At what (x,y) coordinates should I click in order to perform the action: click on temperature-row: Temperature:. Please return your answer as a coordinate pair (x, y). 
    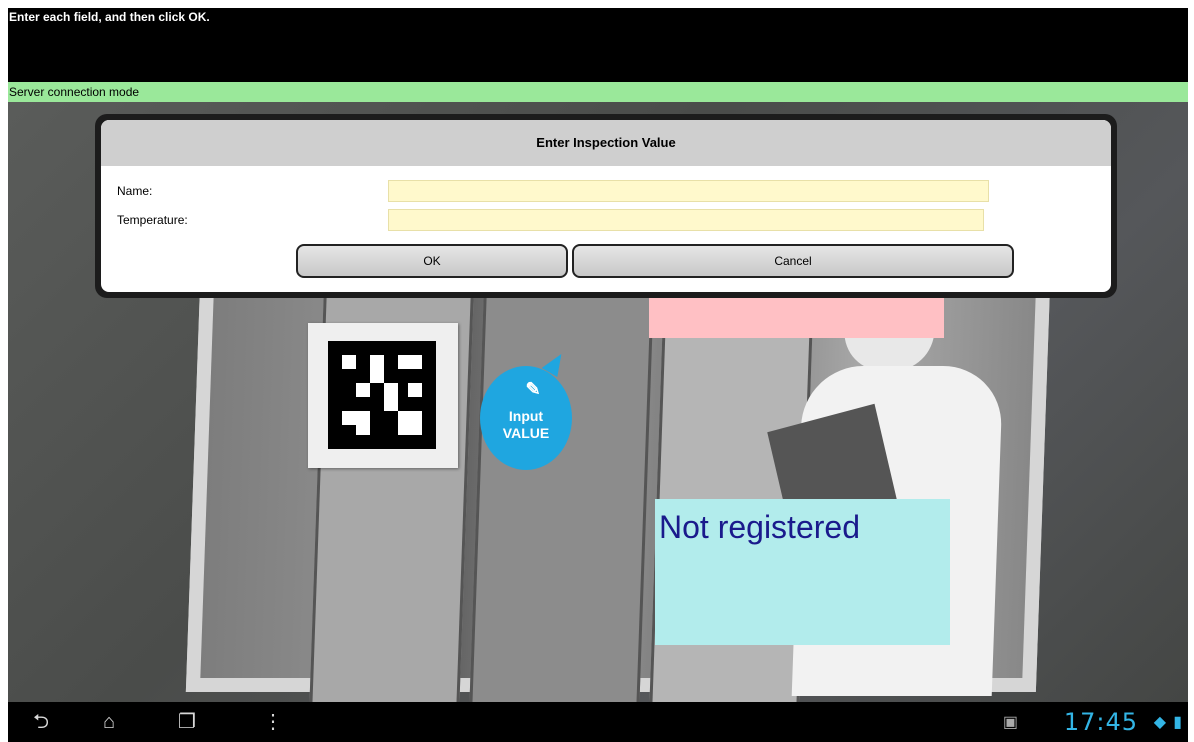
    Looking at the image, I should click on (606, 221).